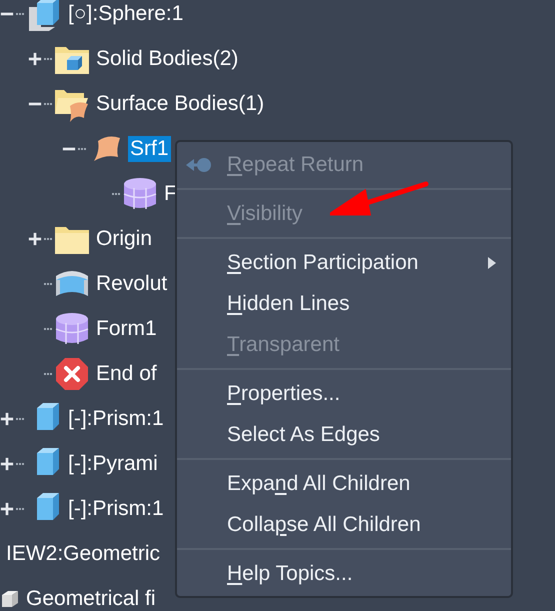 Image resolution: width=555 pixels, height=611 pixels. I want to click on tree-item: Revolut, so click(132, 283).